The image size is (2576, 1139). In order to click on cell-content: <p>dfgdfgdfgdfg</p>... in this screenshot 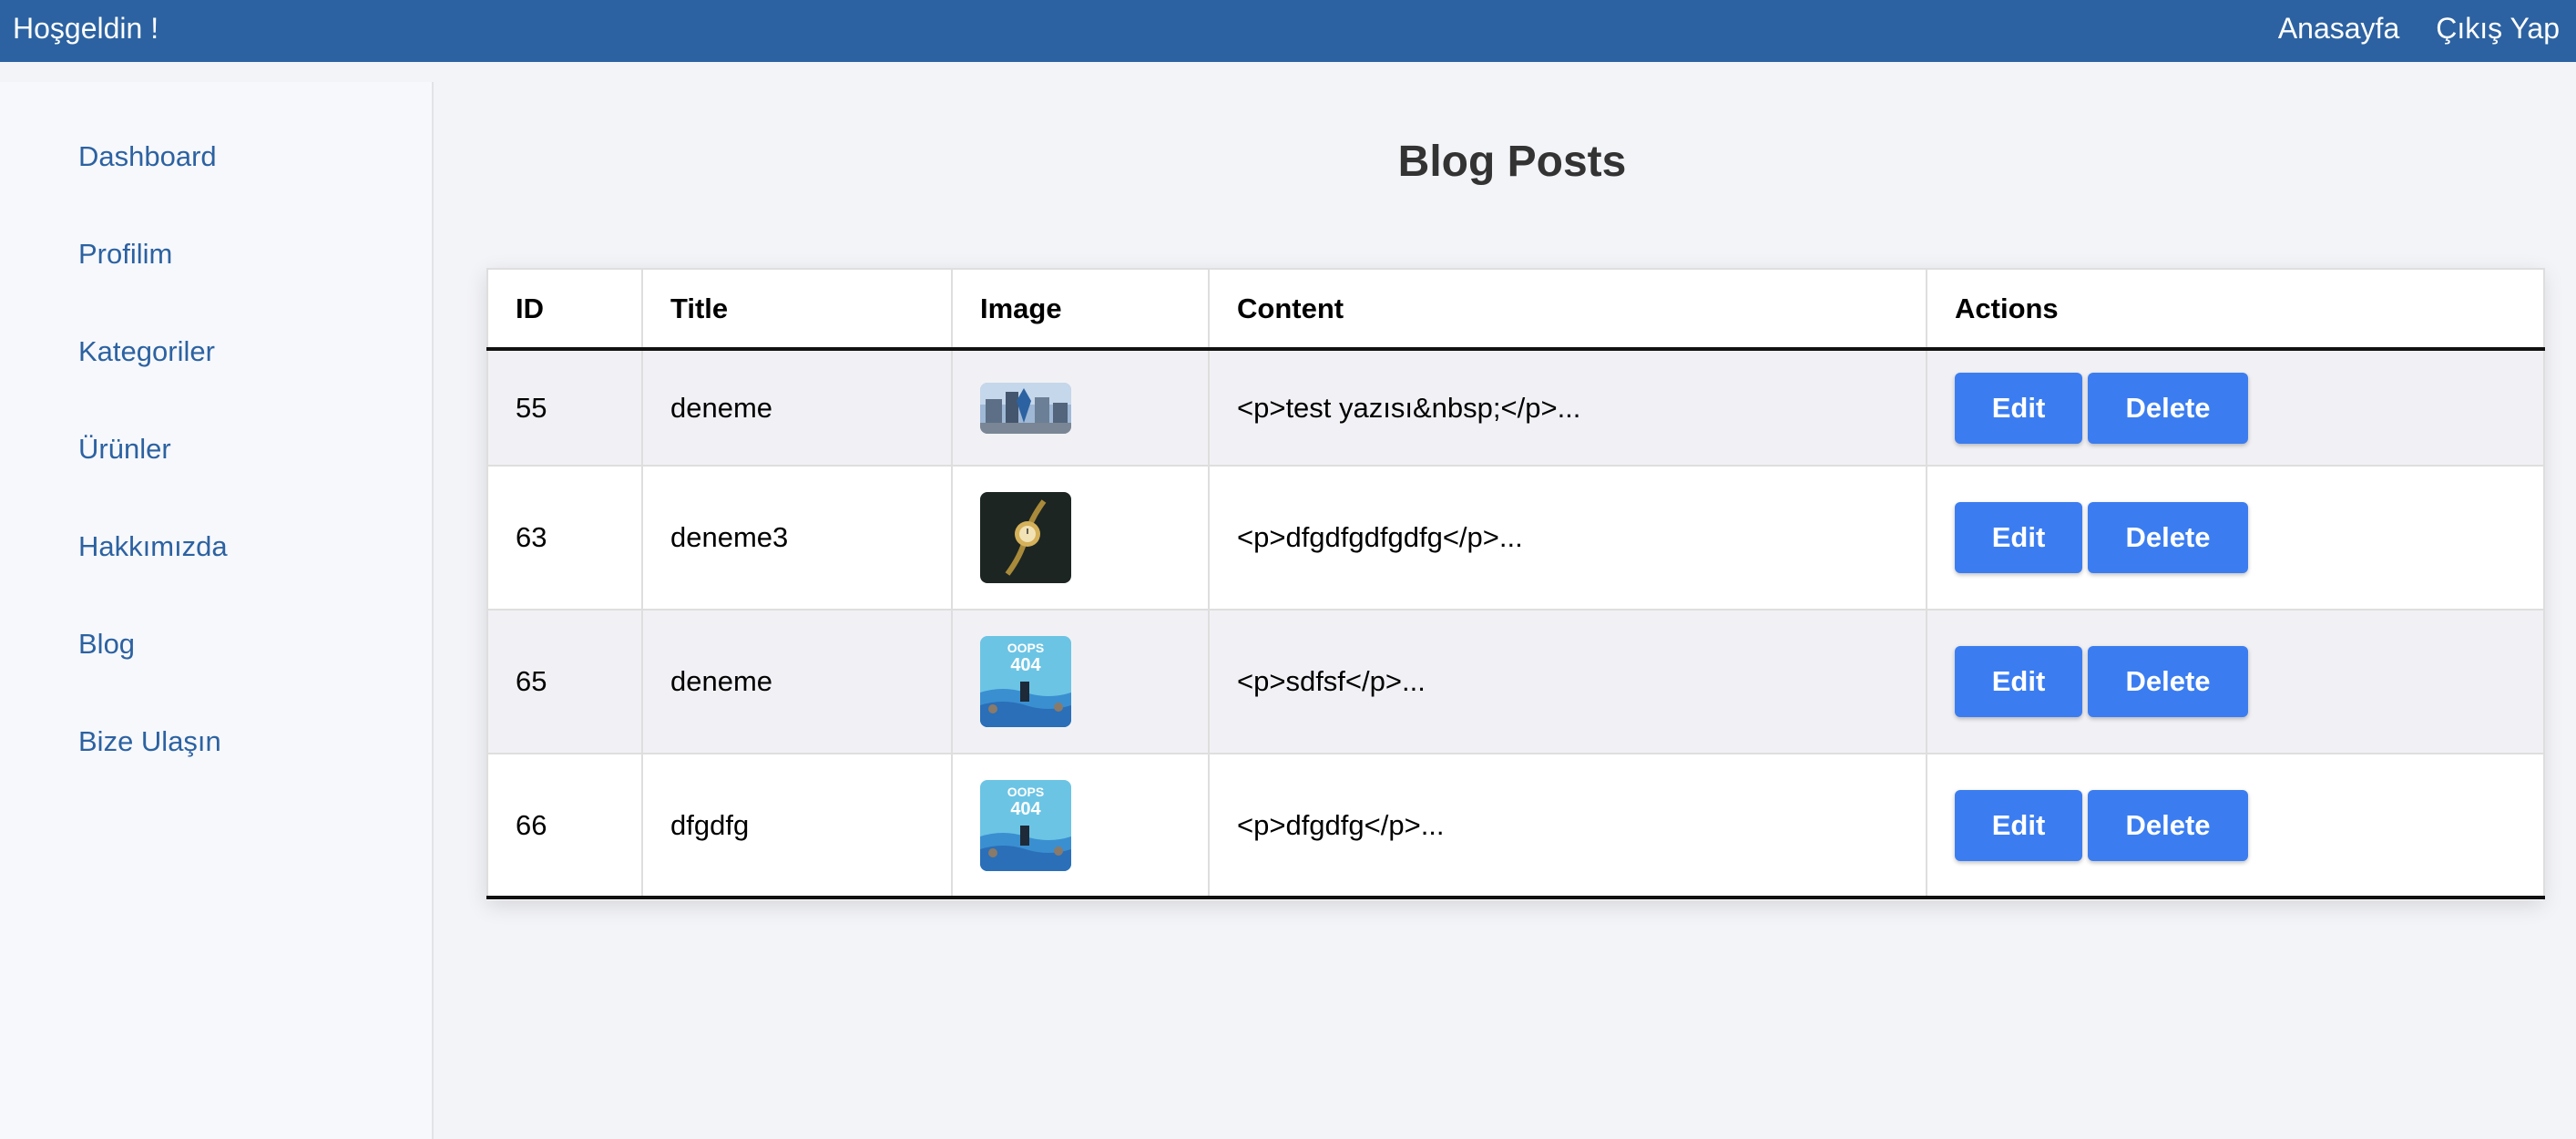, I will do `click(1567, 538)`.